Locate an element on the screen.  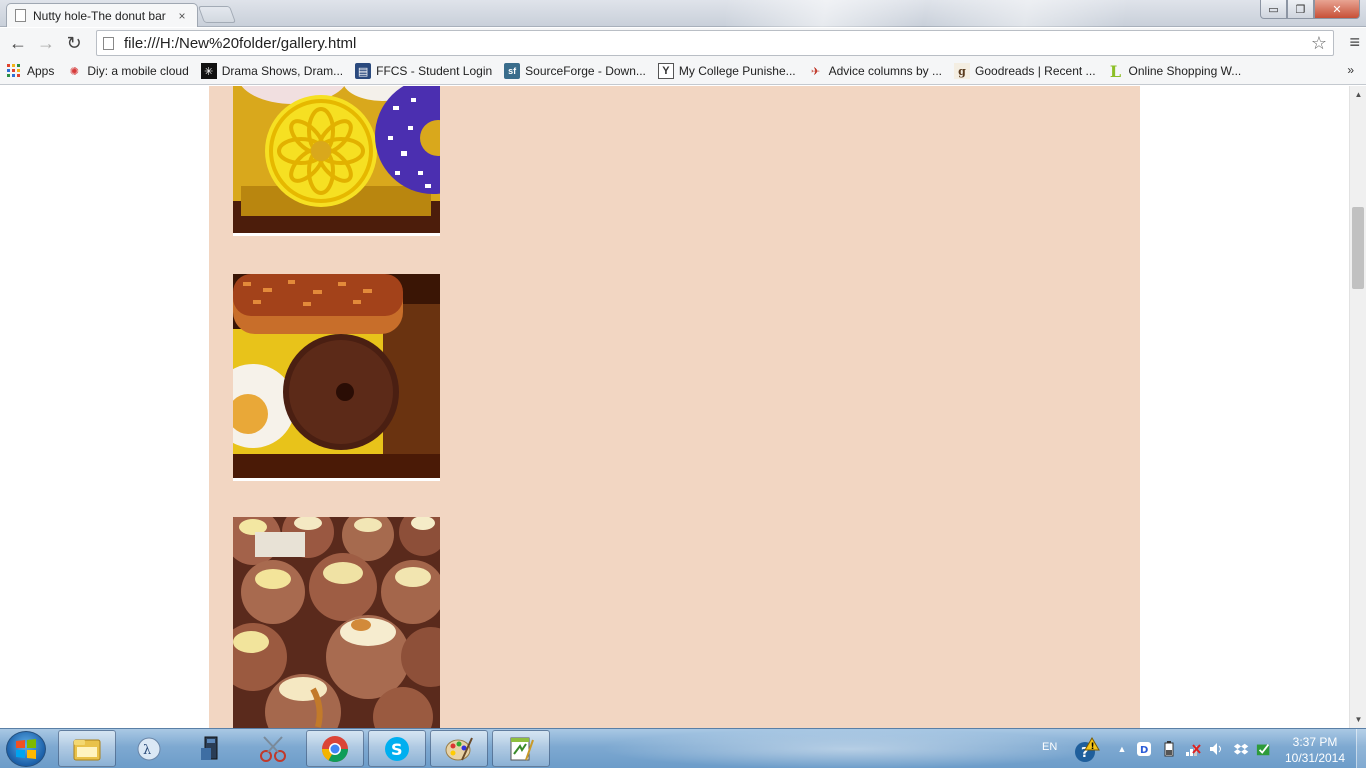
notepad-plus-icon is located at coordinates (522, 748).